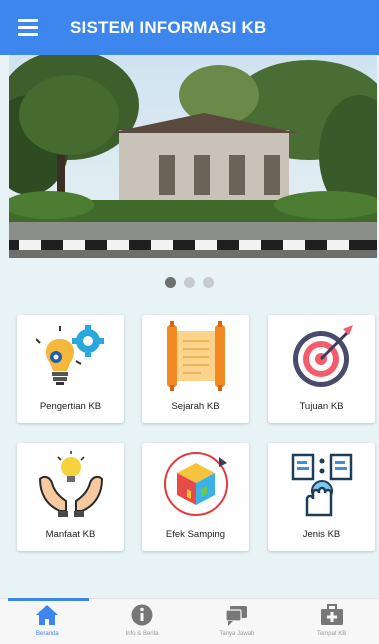  What do you see at coordinates (321, 534) in the screenshot?
I see `card-label: Jenis KB` at bounding box center [321, 534].